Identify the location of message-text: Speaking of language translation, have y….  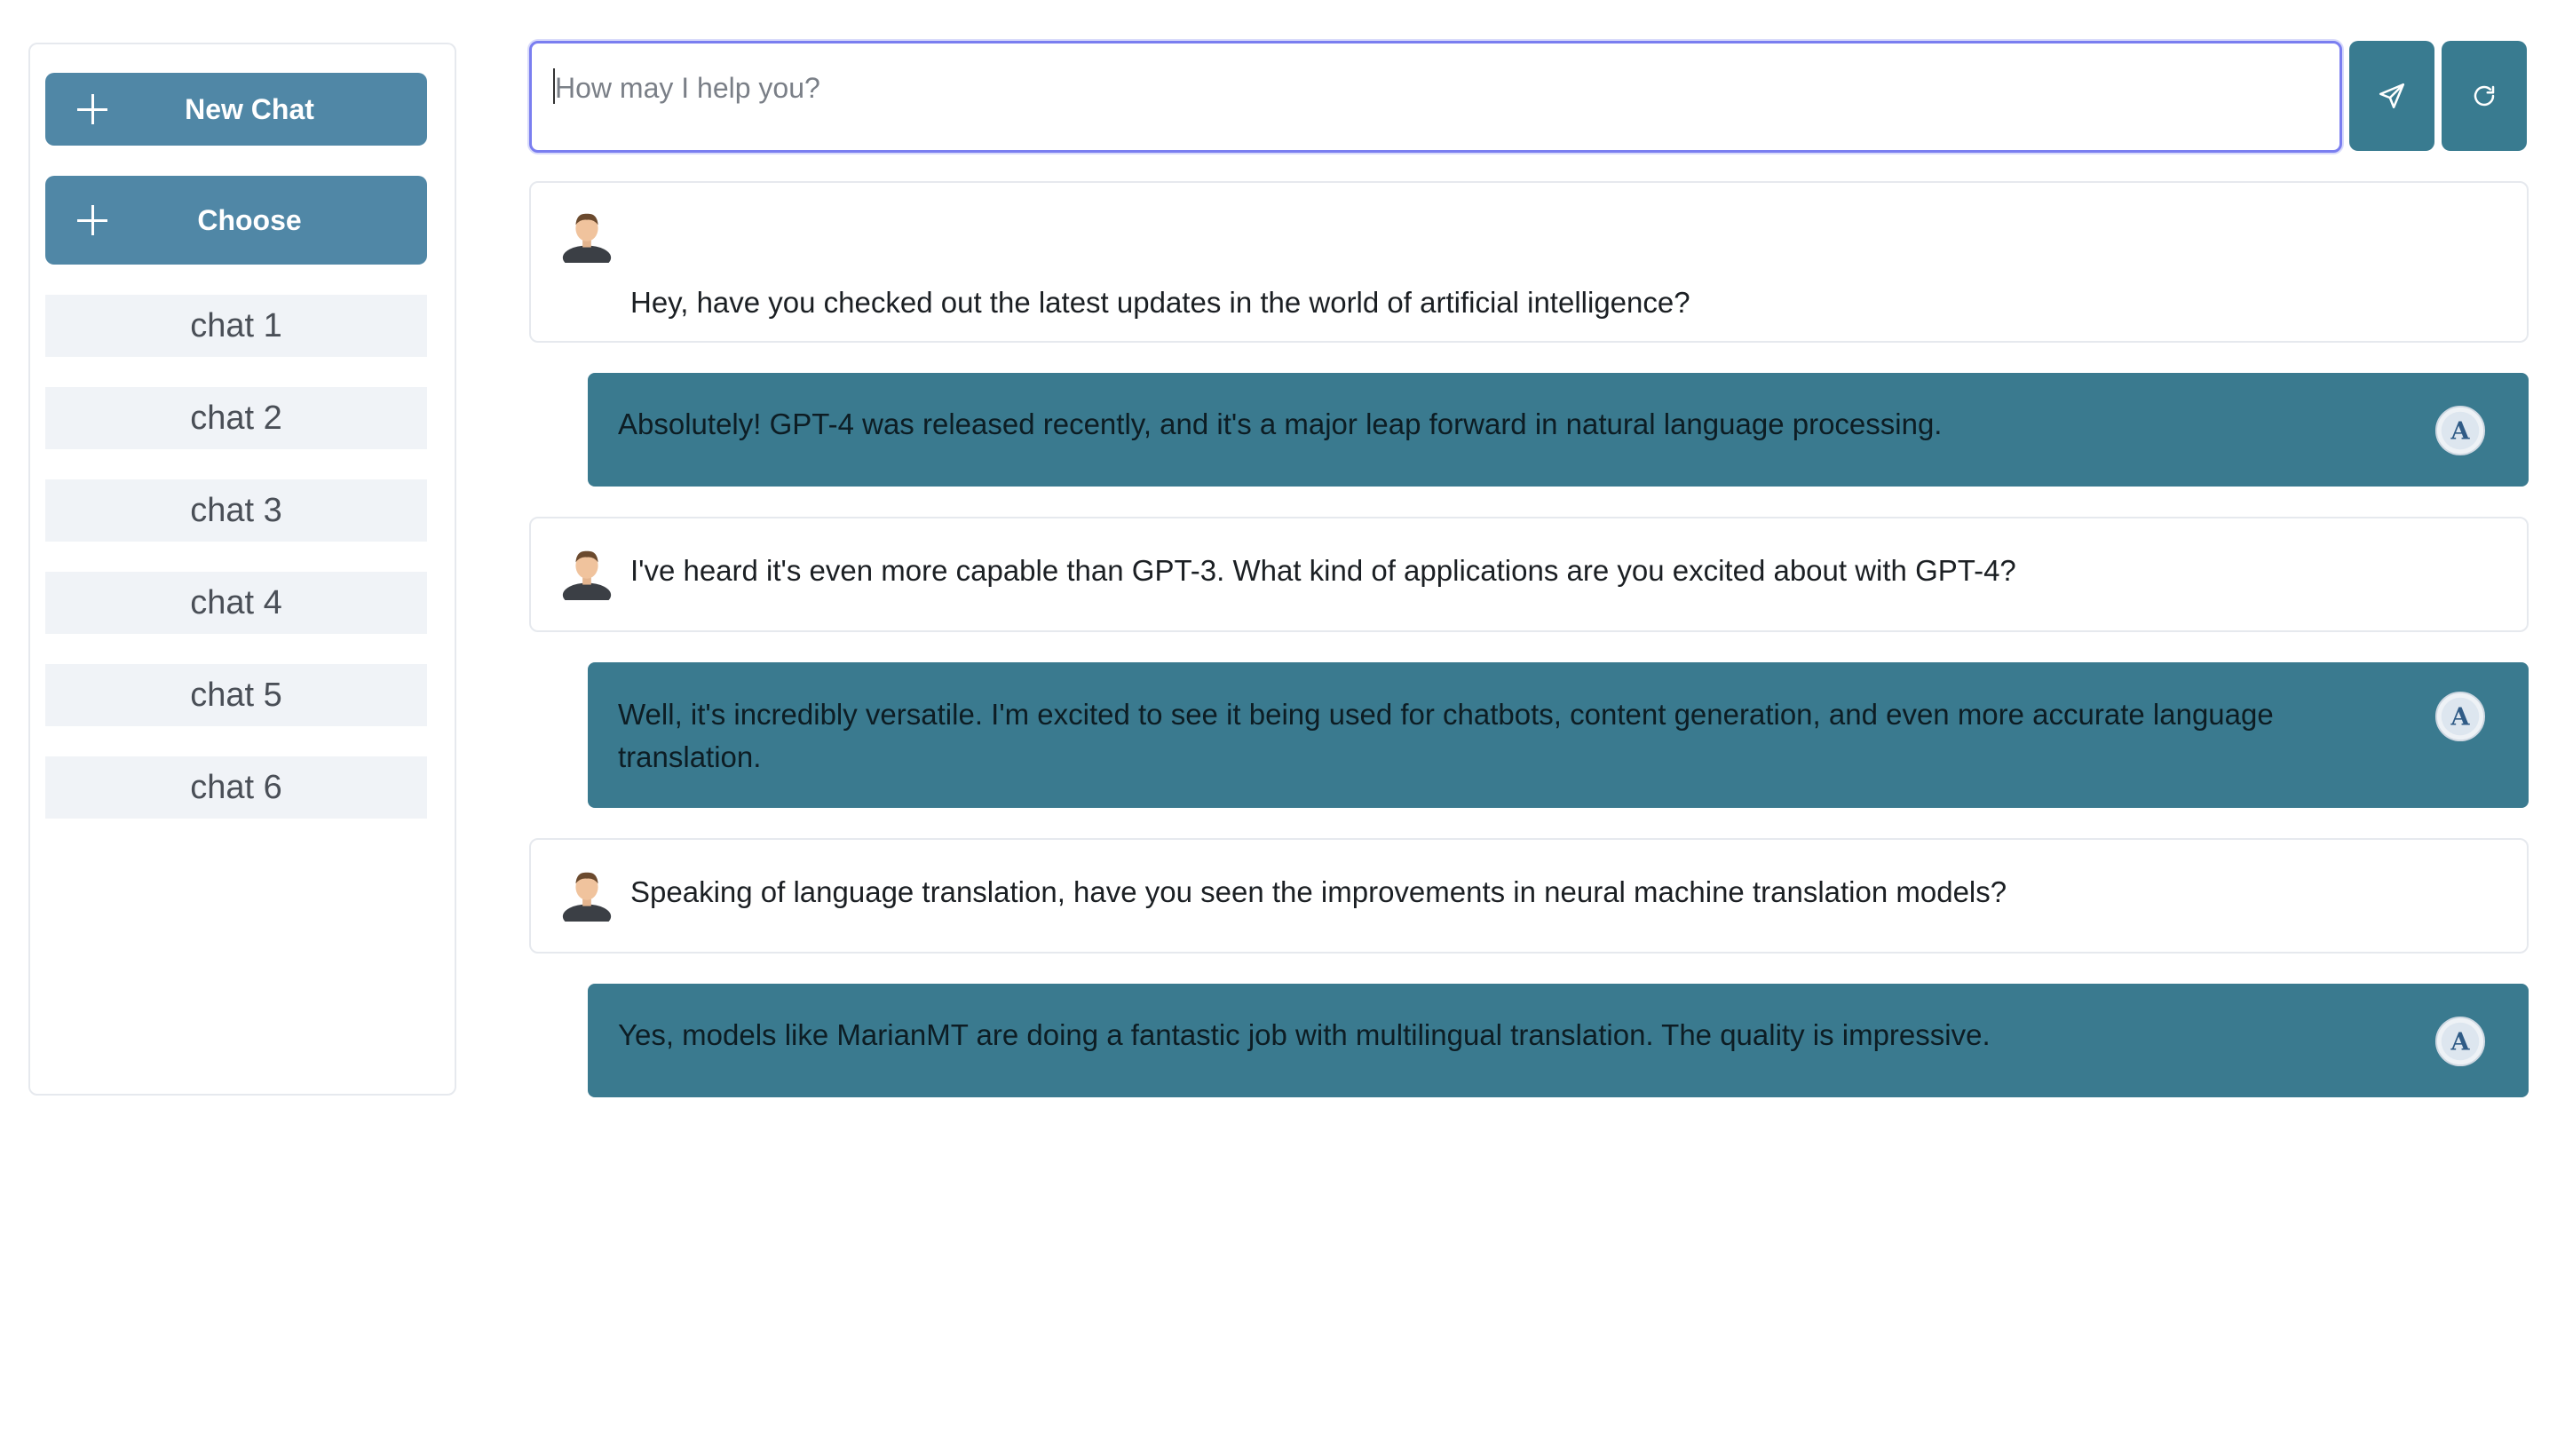
(1318, 891).